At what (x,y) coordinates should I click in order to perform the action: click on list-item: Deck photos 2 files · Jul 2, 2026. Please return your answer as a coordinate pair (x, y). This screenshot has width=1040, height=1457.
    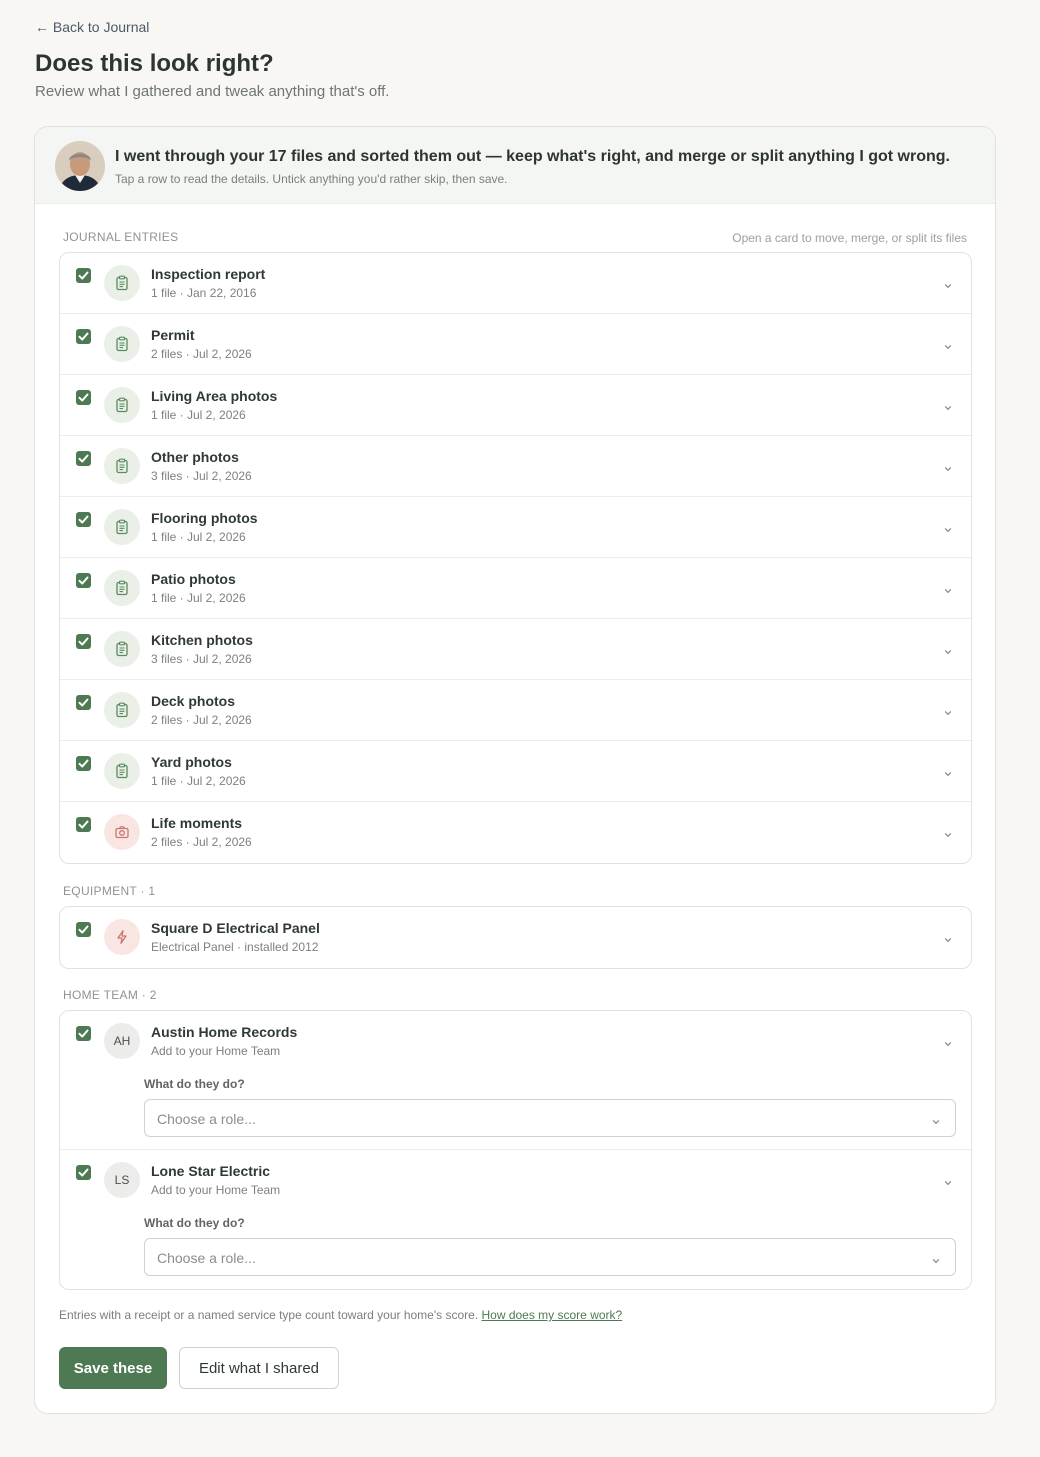
    Looking at the image, I should click on (515, 710).